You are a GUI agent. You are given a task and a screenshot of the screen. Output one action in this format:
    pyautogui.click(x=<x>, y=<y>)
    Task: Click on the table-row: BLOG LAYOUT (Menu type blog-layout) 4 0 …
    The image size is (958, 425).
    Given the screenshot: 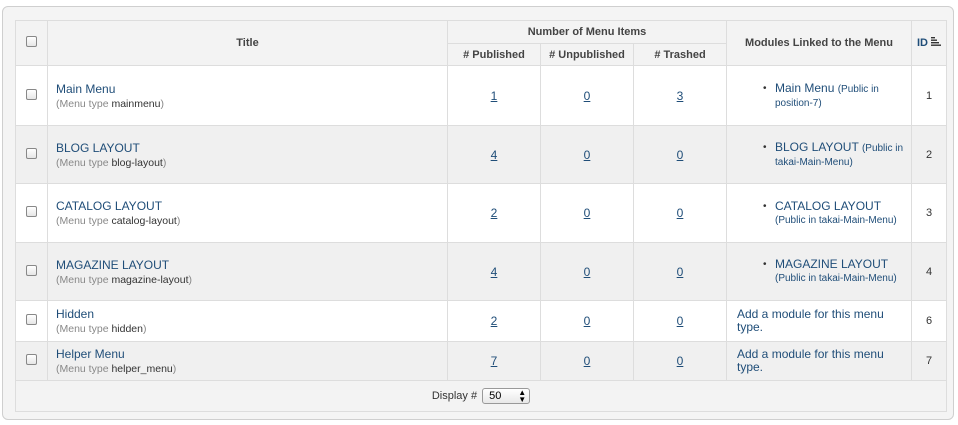 What is the action you would take?
    pyautogui.click(x=481, y=154)
    